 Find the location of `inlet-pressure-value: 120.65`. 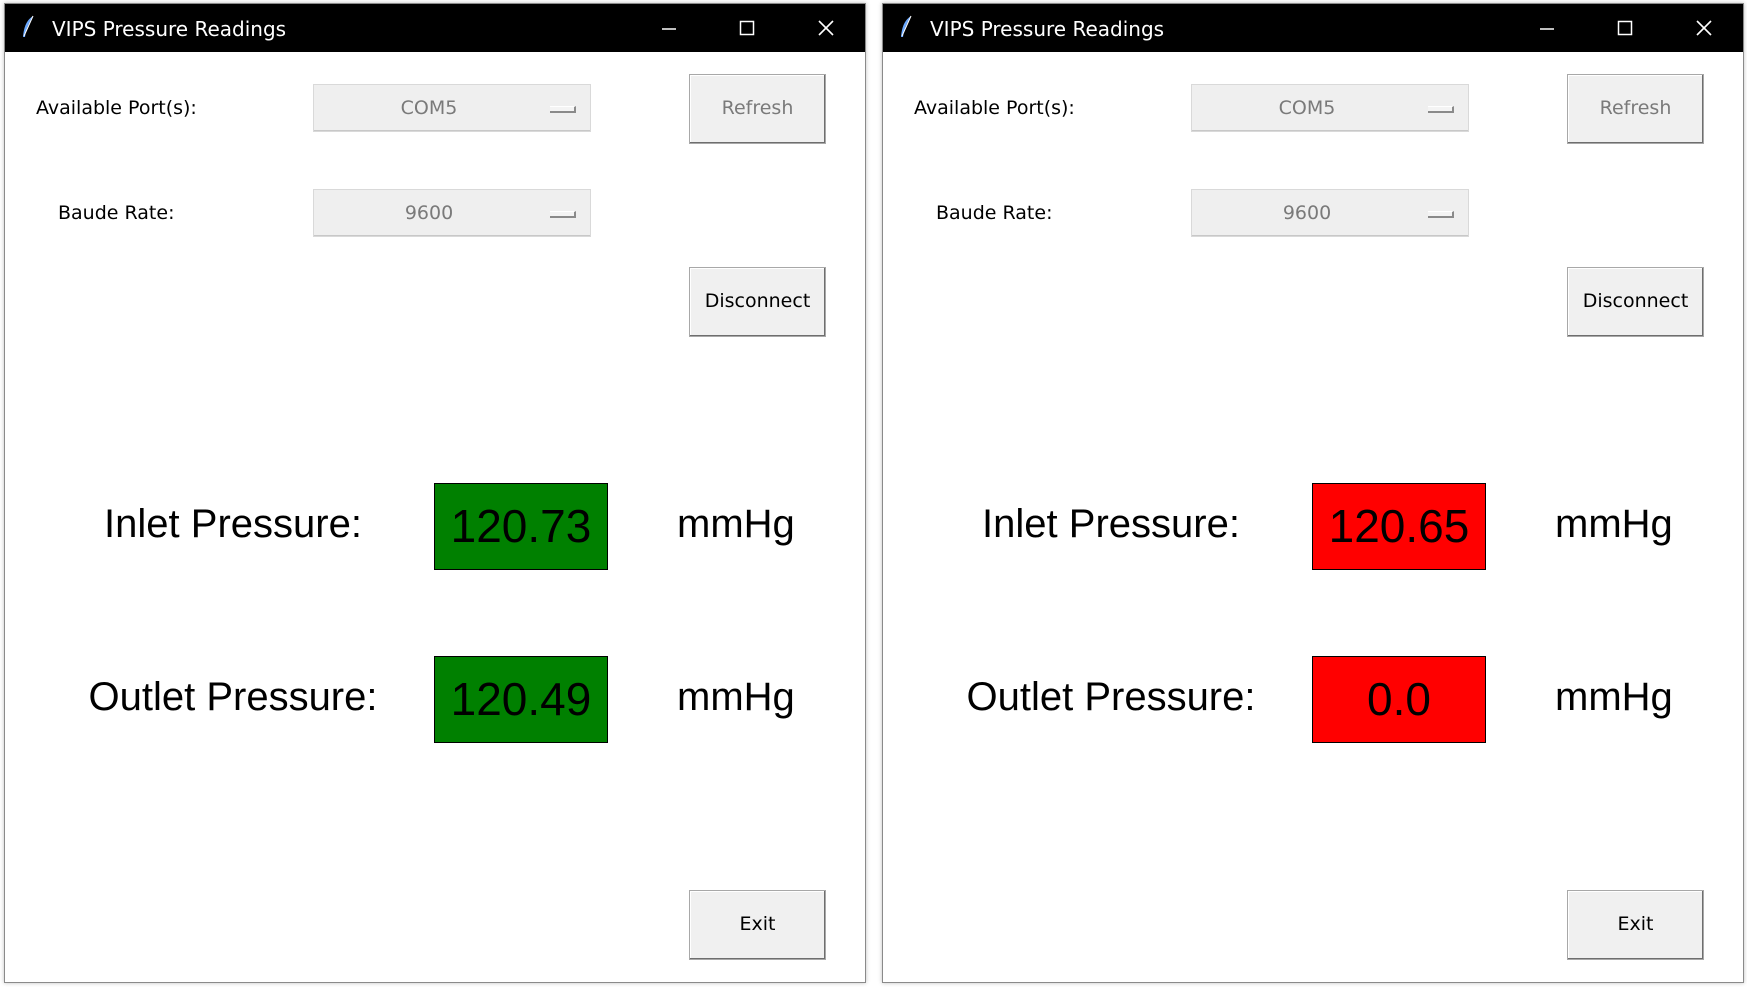

inlet-pressure-value: 120.65 is located at coordinates (1399, 526).